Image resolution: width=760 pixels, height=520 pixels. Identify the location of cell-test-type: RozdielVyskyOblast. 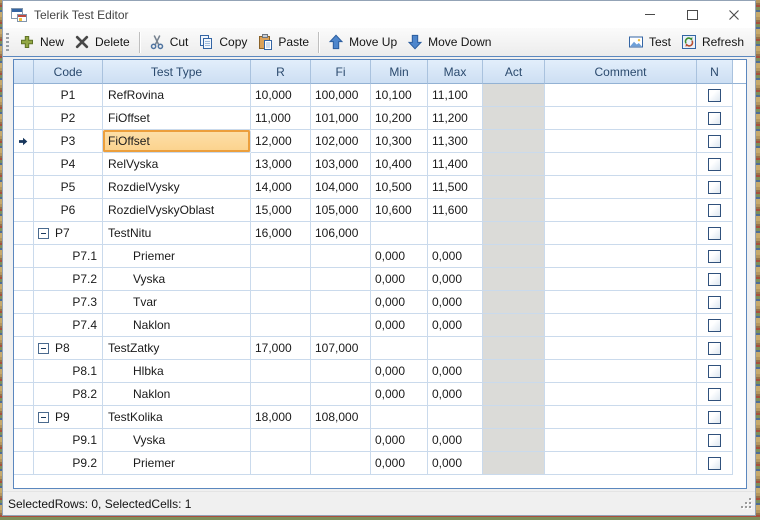
(177, 210).